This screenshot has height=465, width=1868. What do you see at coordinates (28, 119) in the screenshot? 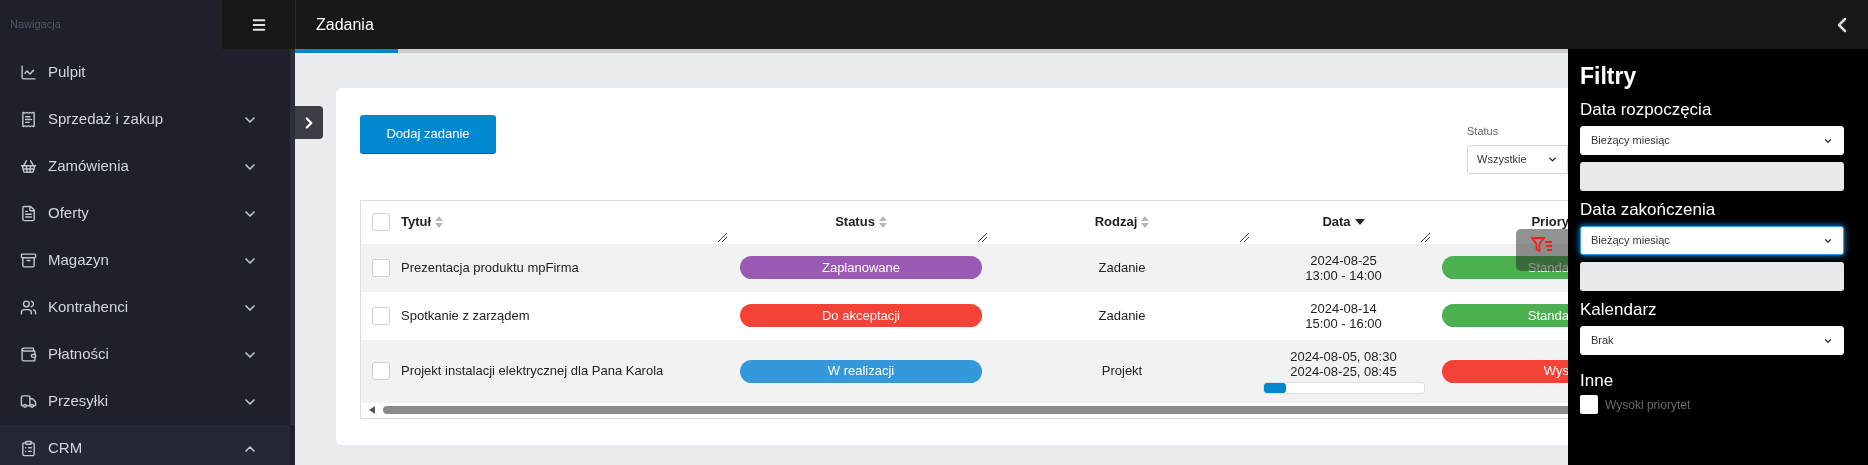
I see `receipt-icon` at bounding box center [28, 119].